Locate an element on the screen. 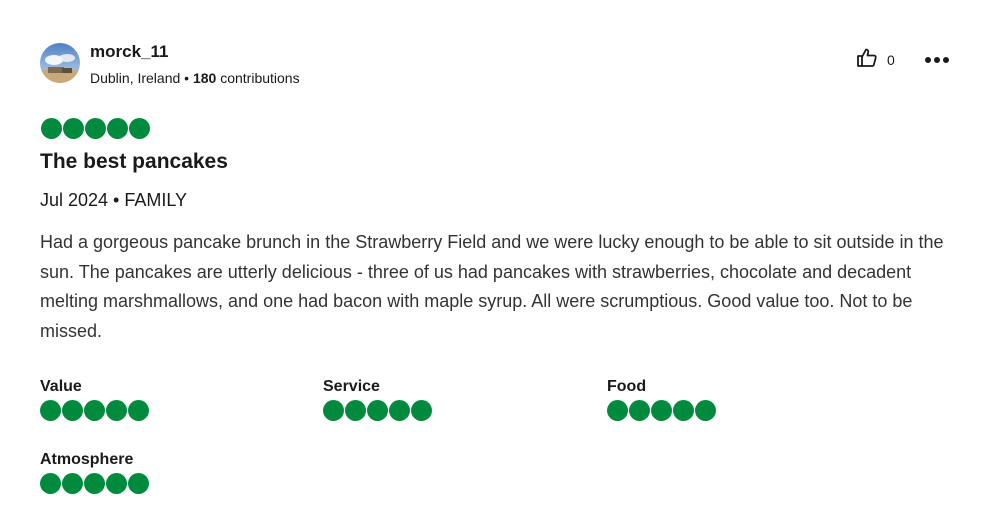  thumbs-up-icon is located at coordinates (867, 60).